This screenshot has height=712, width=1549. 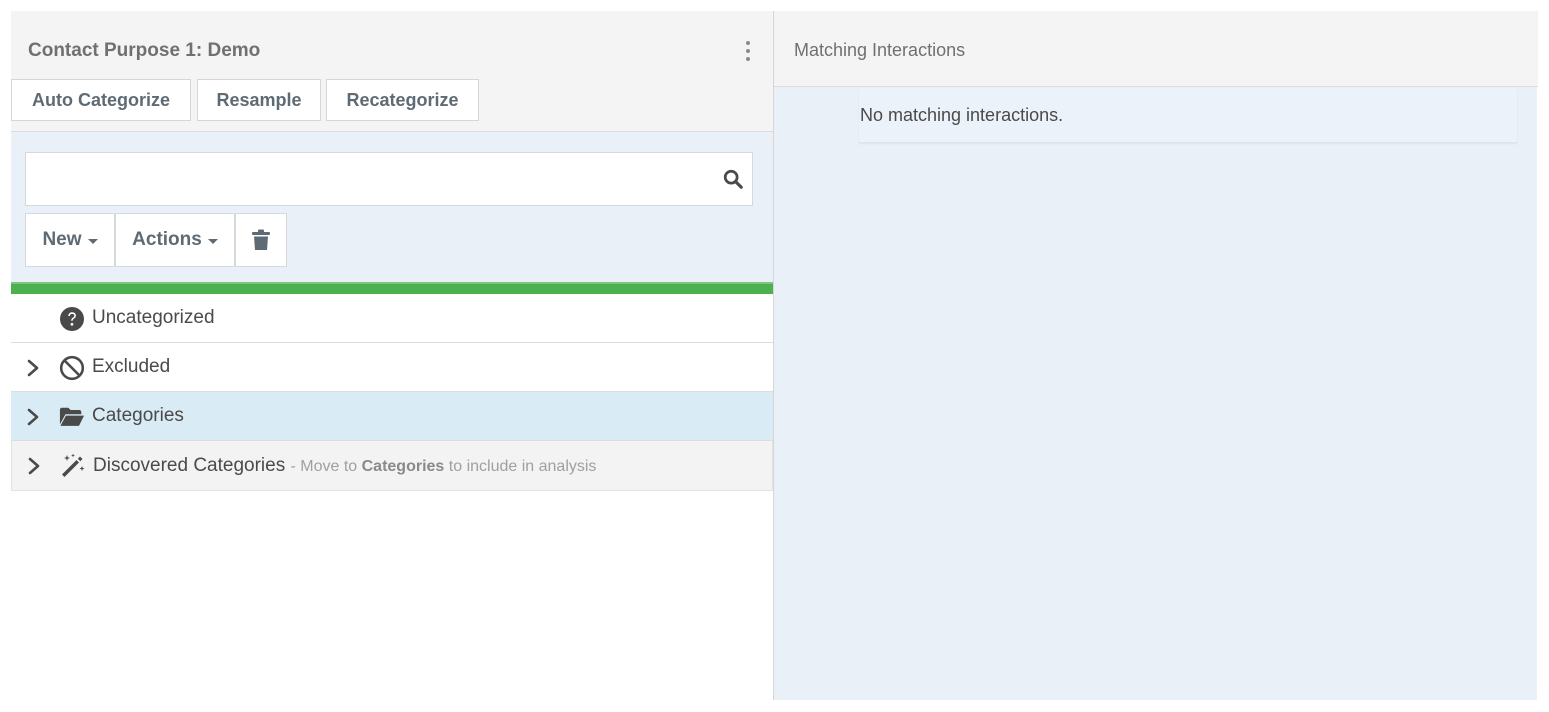 I want to click on resample-button: Resample, so click(x=259, y=100).